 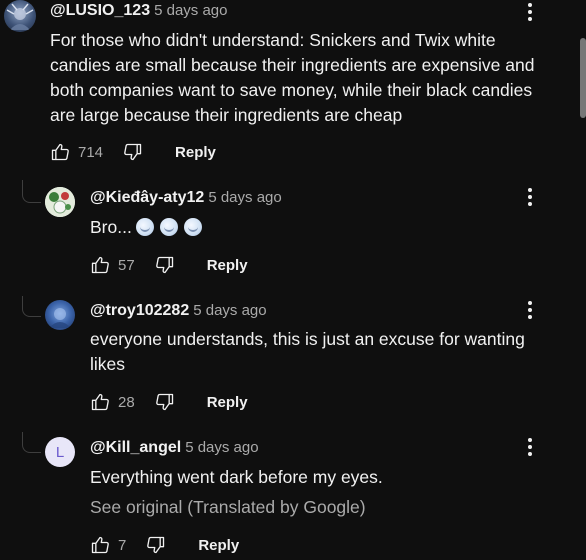 I want to click on comment-text: Everything went dark before my eyes., so click(x=236, y=477).